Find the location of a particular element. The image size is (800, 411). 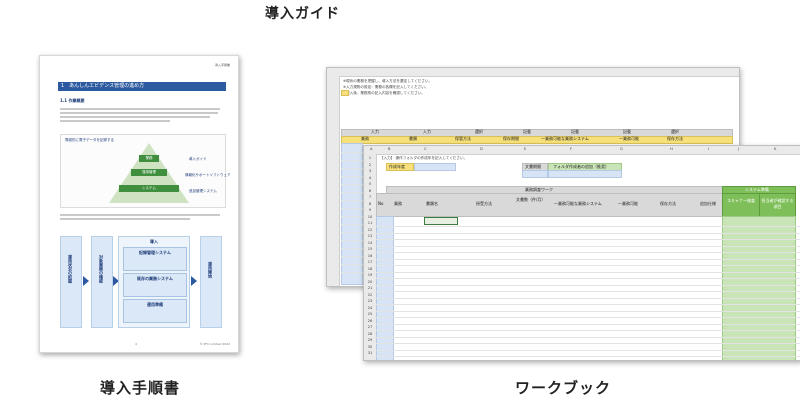

chapter-heading: 1 あんしんエビデンス管理の進め方 is located at coordinates (142, 86).